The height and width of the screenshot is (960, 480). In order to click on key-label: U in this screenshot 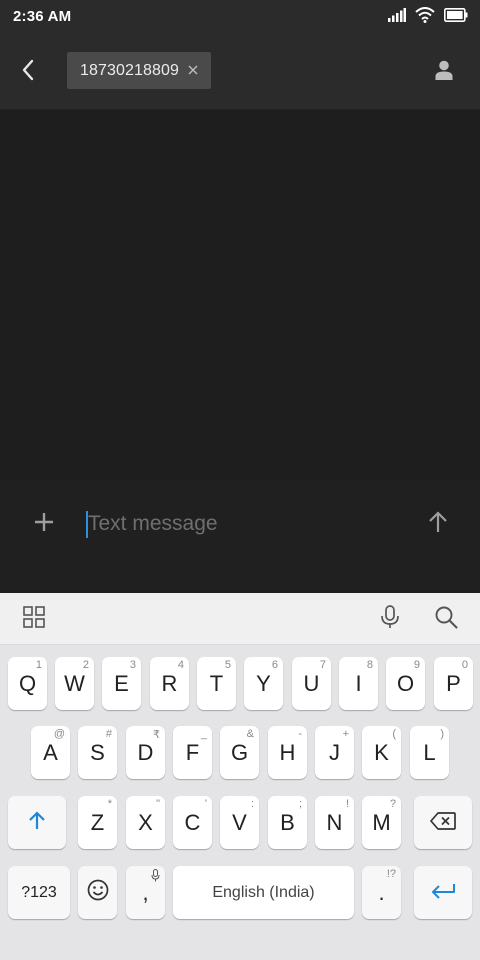, I will do `click(311, 683)`.